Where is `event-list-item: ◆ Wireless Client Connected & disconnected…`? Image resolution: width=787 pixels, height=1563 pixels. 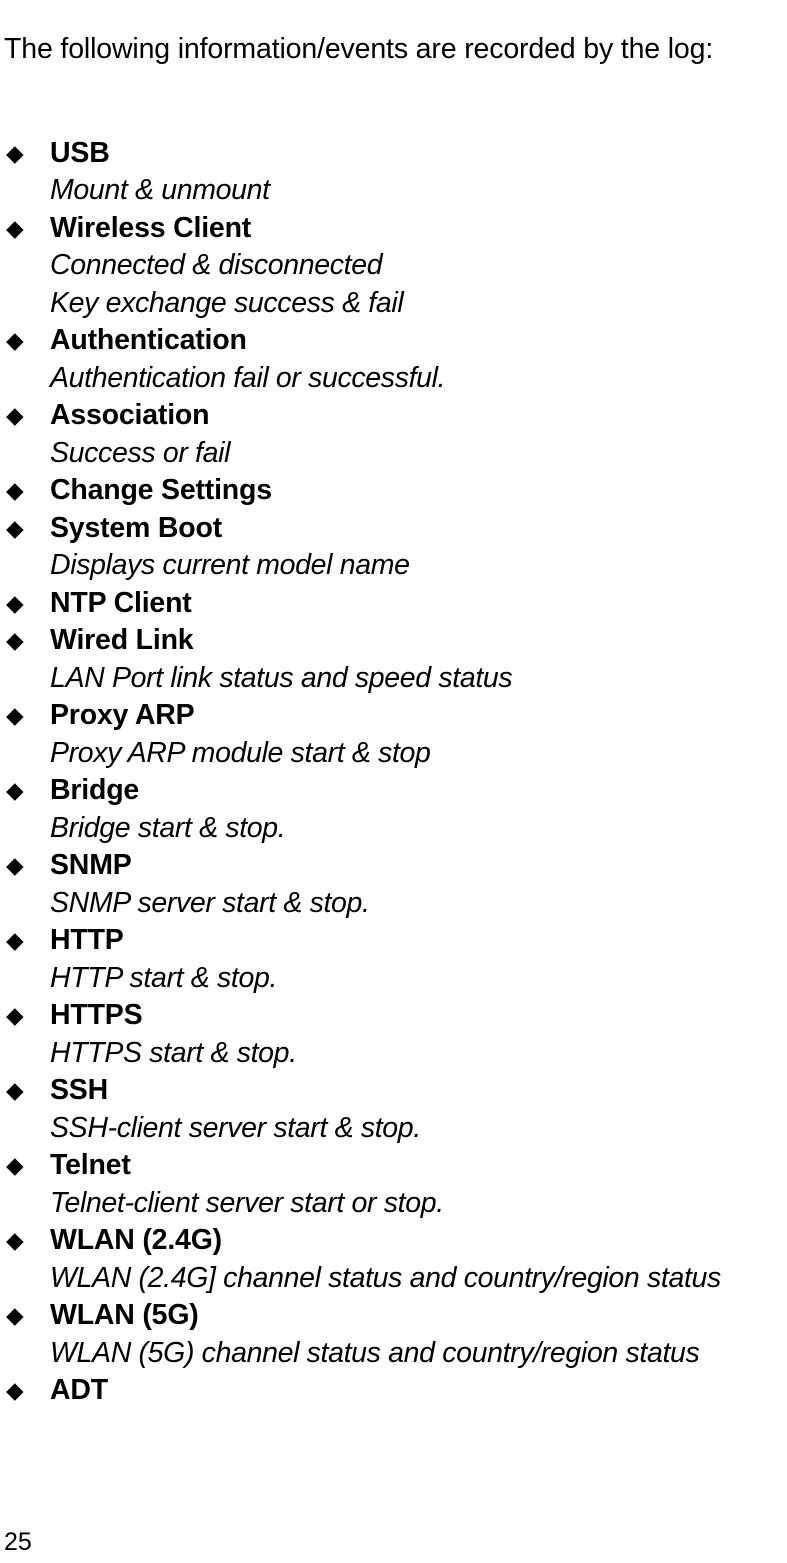 event-list-item: ◆ Wireless Client Connected & disconnected… is located at coordinates (395, 266).